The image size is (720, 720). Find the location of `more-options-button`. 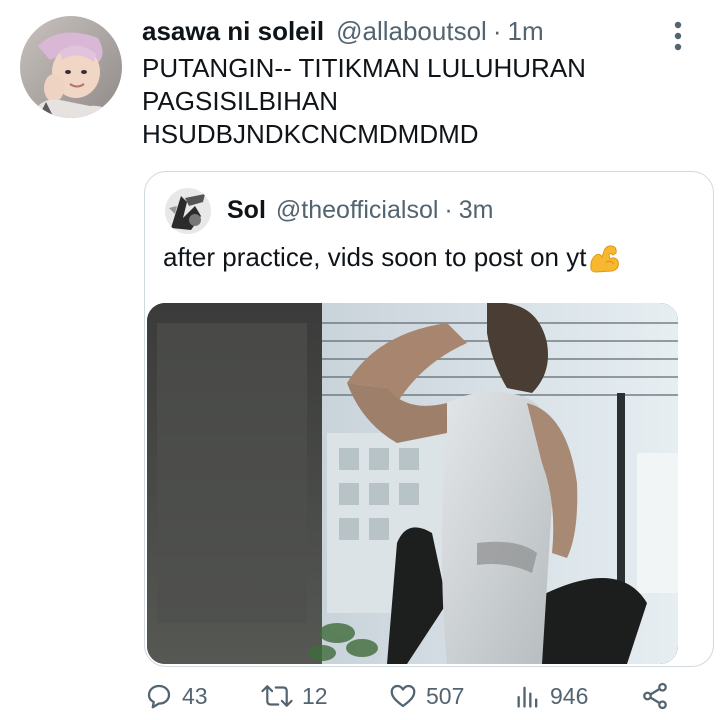

more-options-button is located at coordinates (678, 36).